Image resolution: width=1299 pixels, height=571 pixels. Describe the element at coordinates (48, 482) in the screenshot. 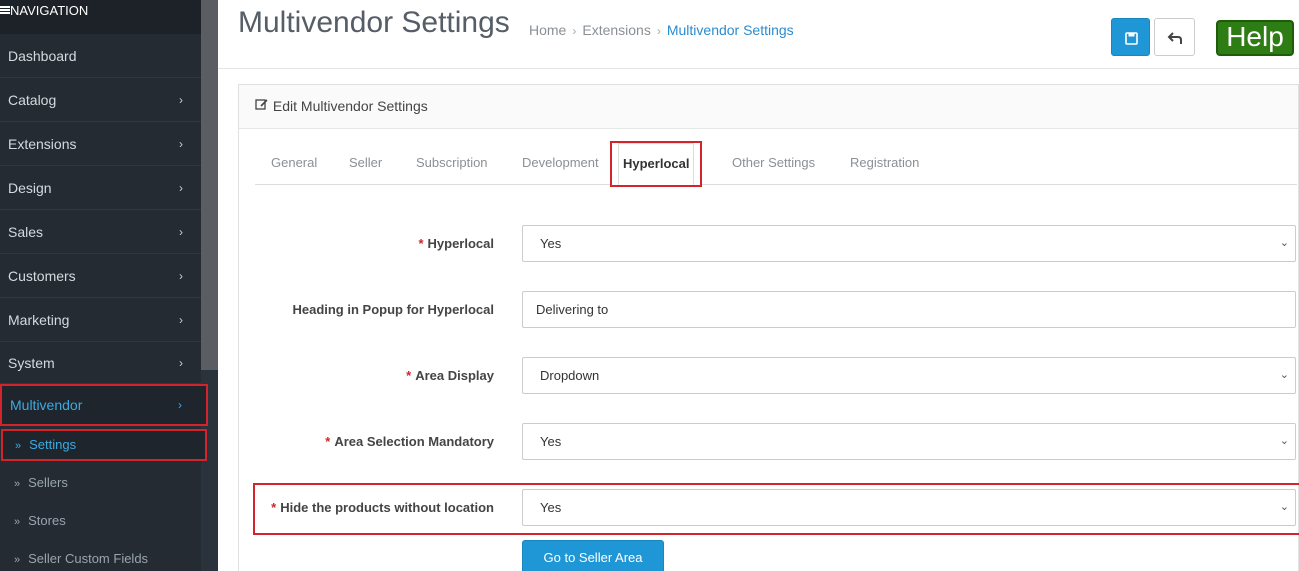

I see `sidebar-subitem-label: Sellers` at that location.